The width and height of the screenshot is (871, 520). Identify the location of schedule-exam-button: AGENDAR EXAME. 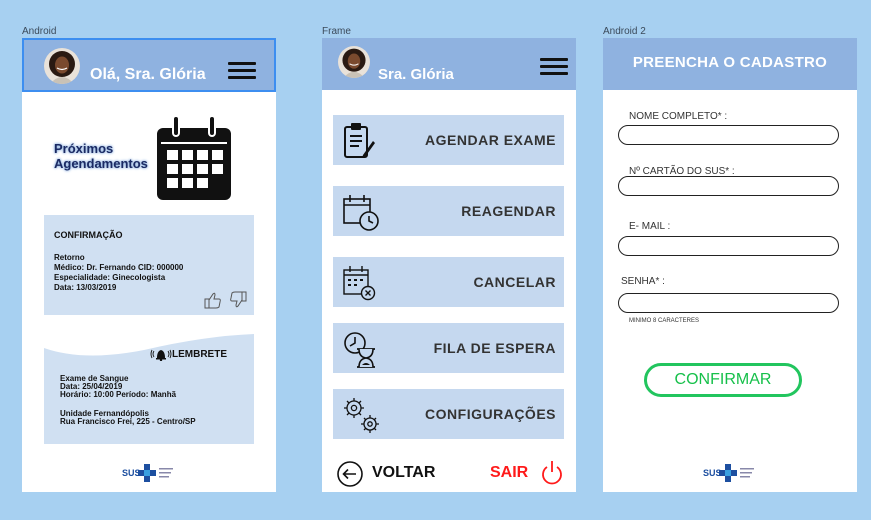
(448, 140).